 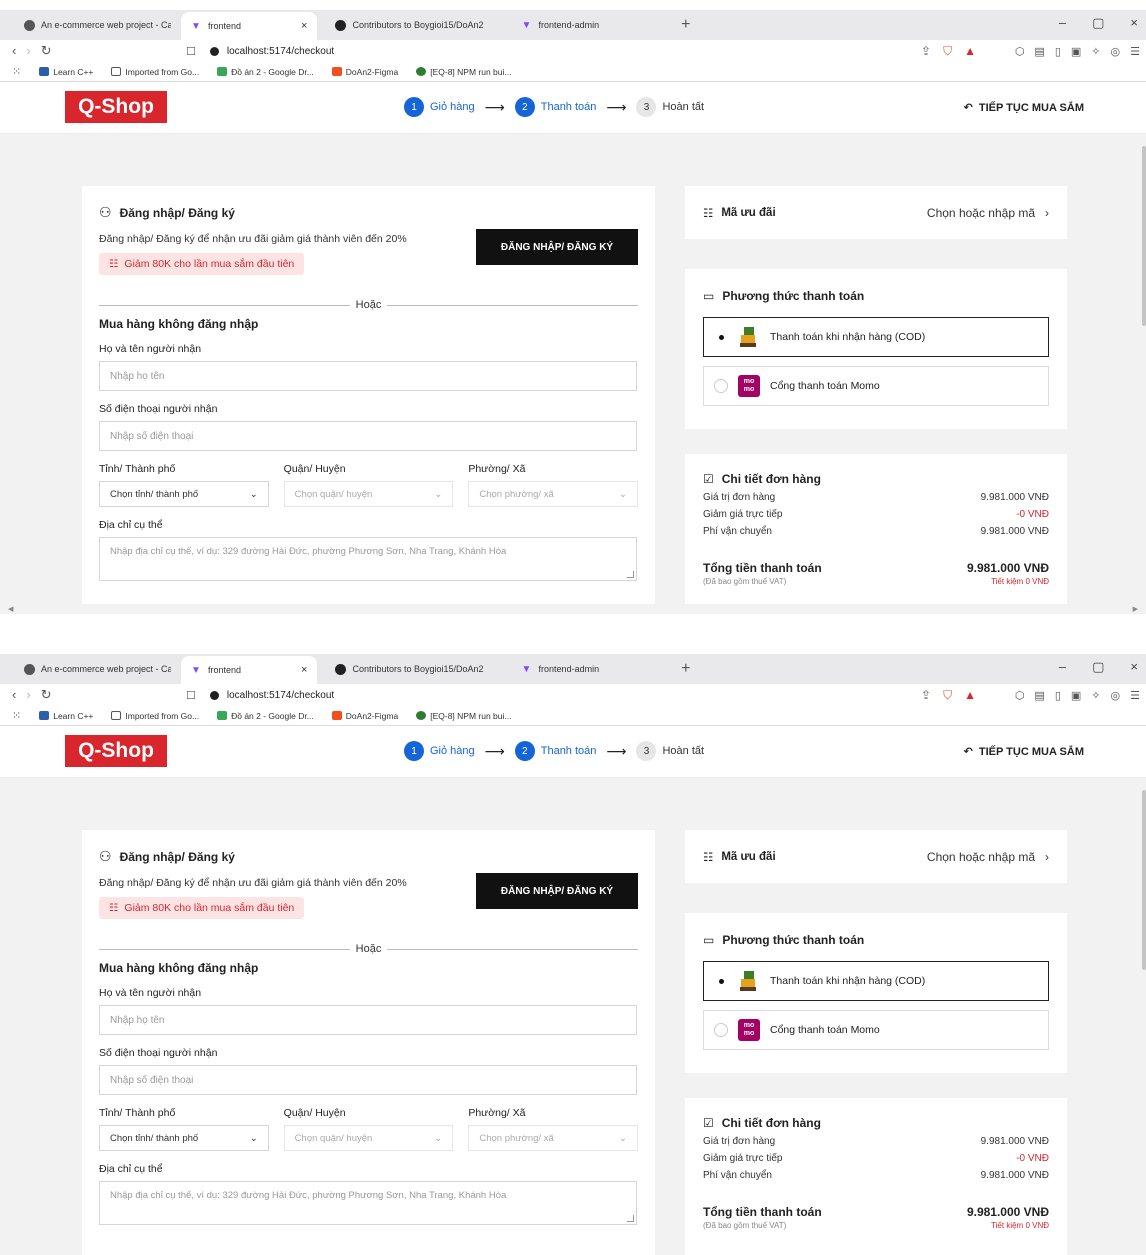 I want to click on province-label: Tỉnh/ Thành phố, so click(x=137, y=469).